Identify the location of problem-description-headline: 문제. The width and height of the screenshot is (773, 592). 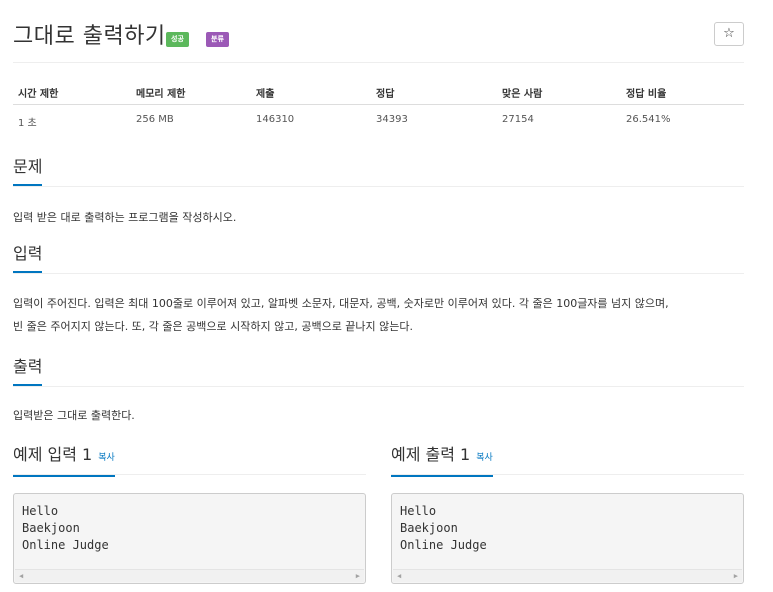
(378, 172).